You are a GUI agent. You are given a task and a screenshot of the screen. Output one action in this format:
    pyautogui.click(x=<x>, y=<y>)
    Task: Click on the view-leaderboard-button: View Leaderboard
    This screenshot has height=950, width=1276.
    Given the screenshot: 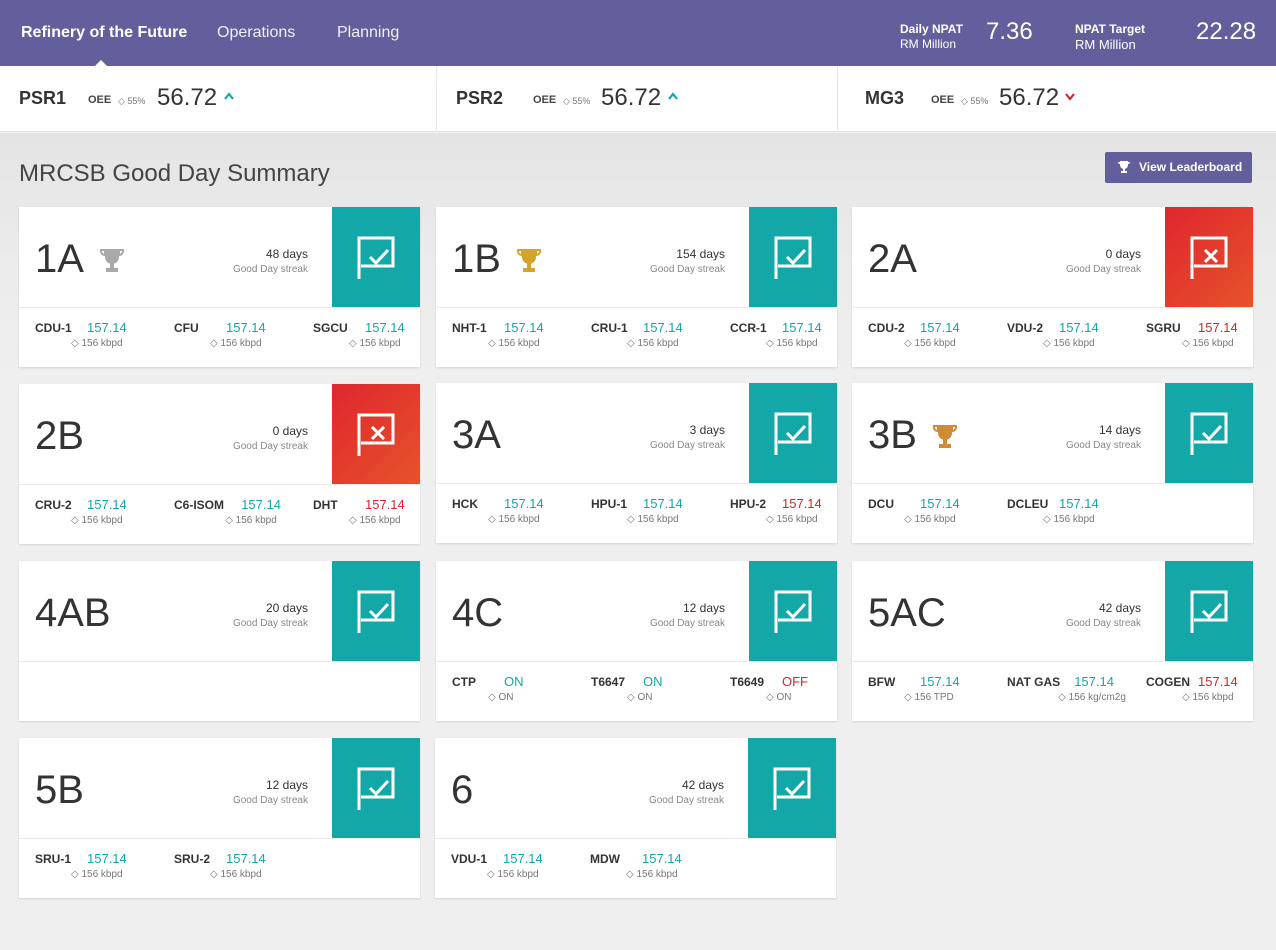 What is the action you would take?
    pyautogui.click(x=1178, y=167)
    